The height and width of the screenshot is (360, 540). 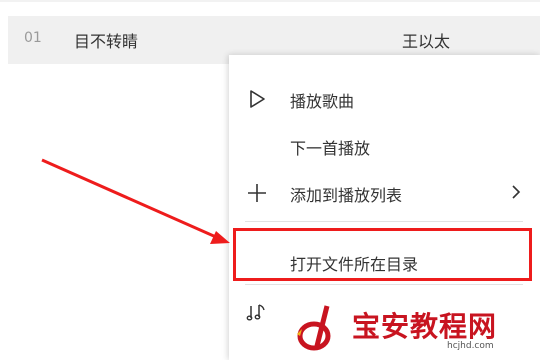 I want to click on watermark-url: hcjhd.com, so click(x=470, y=346).